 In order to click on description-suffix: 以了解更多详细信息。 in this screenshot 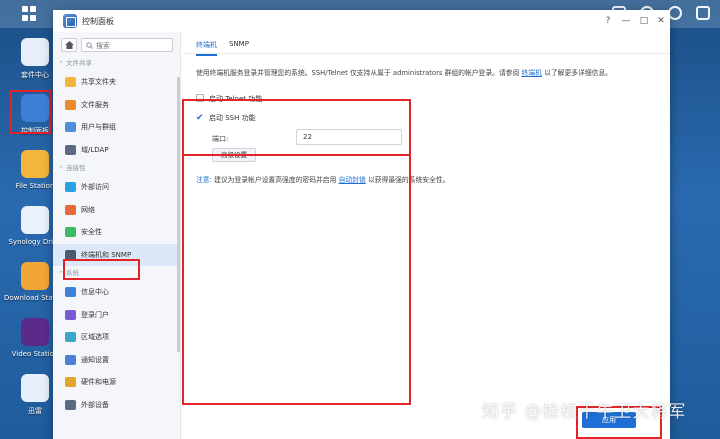, I will do `click(578, 73)`.